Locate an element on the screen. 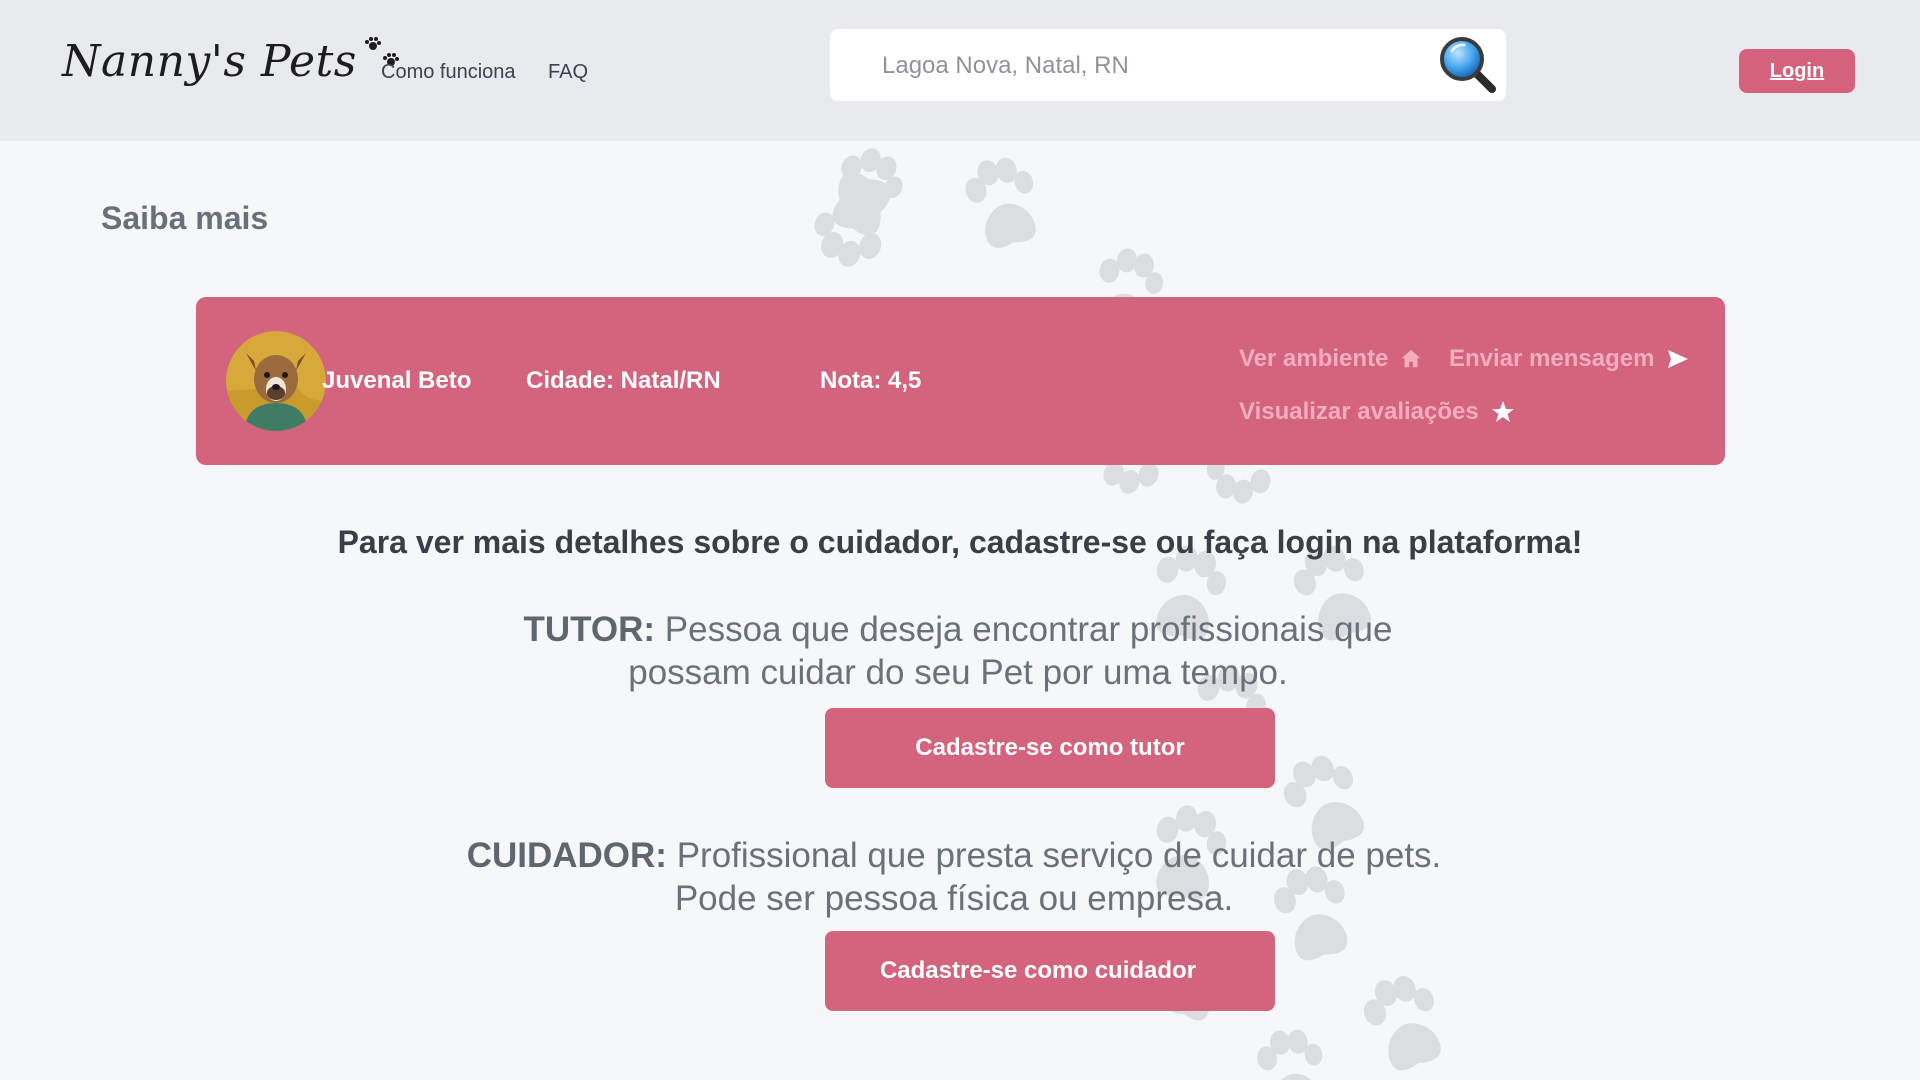 Image resolution: width=1920 pixels, height=1080 pixels. caregiver-name: Juvenal Beto is located at coordinates (397, 380).